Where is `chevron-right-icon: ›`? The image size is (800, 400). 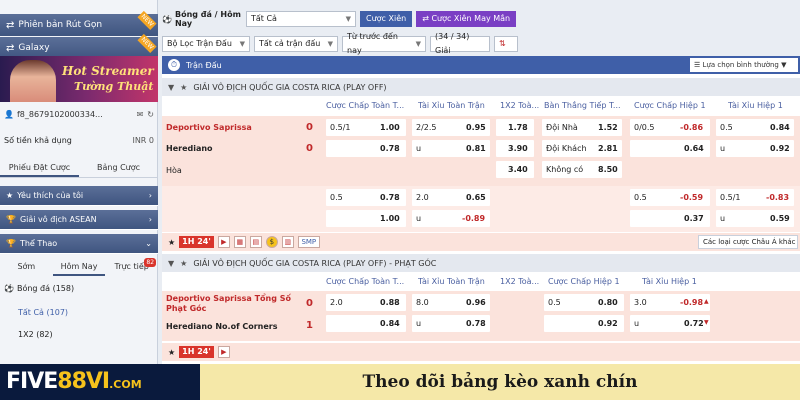 chevron-right-icon: › is located at coordinates (150, 195).